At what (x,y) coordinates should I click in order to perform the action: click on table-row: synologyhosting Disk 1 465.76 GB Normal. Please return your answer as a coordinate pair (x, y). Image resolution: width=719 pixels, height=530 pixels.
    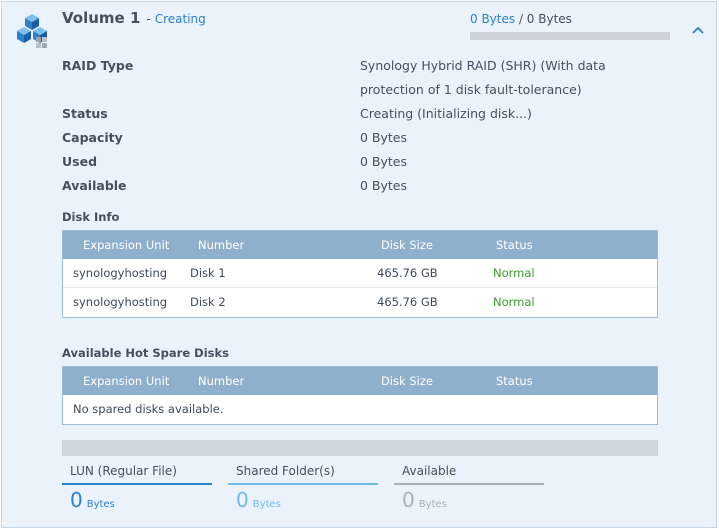
    Looking at the image, I should click on (360, 273).